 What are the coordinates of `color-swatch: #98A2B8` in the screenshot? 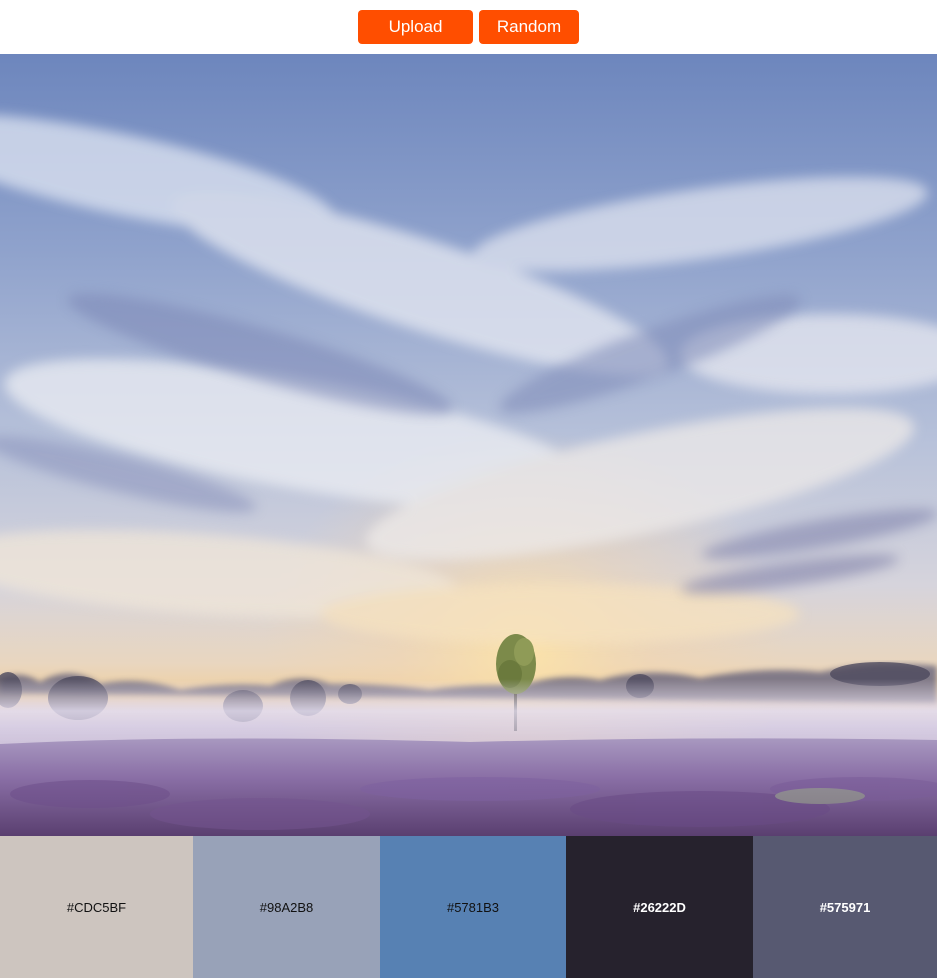 It's located at (286, 907).